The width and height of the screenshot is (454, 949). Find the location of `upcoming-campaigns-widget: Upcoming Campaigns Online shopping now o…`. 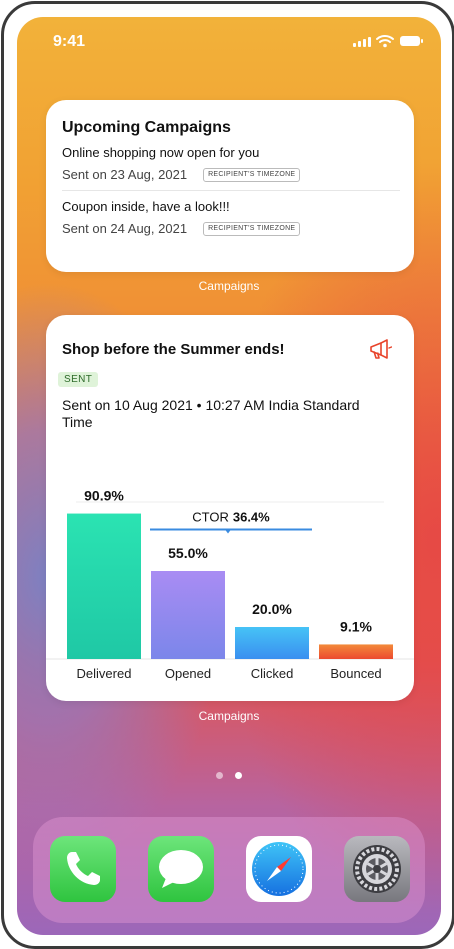

upcoming-campaigns-widget: Upcoming Campaigns Online shopping now o… is located at coordinates (230, 186).